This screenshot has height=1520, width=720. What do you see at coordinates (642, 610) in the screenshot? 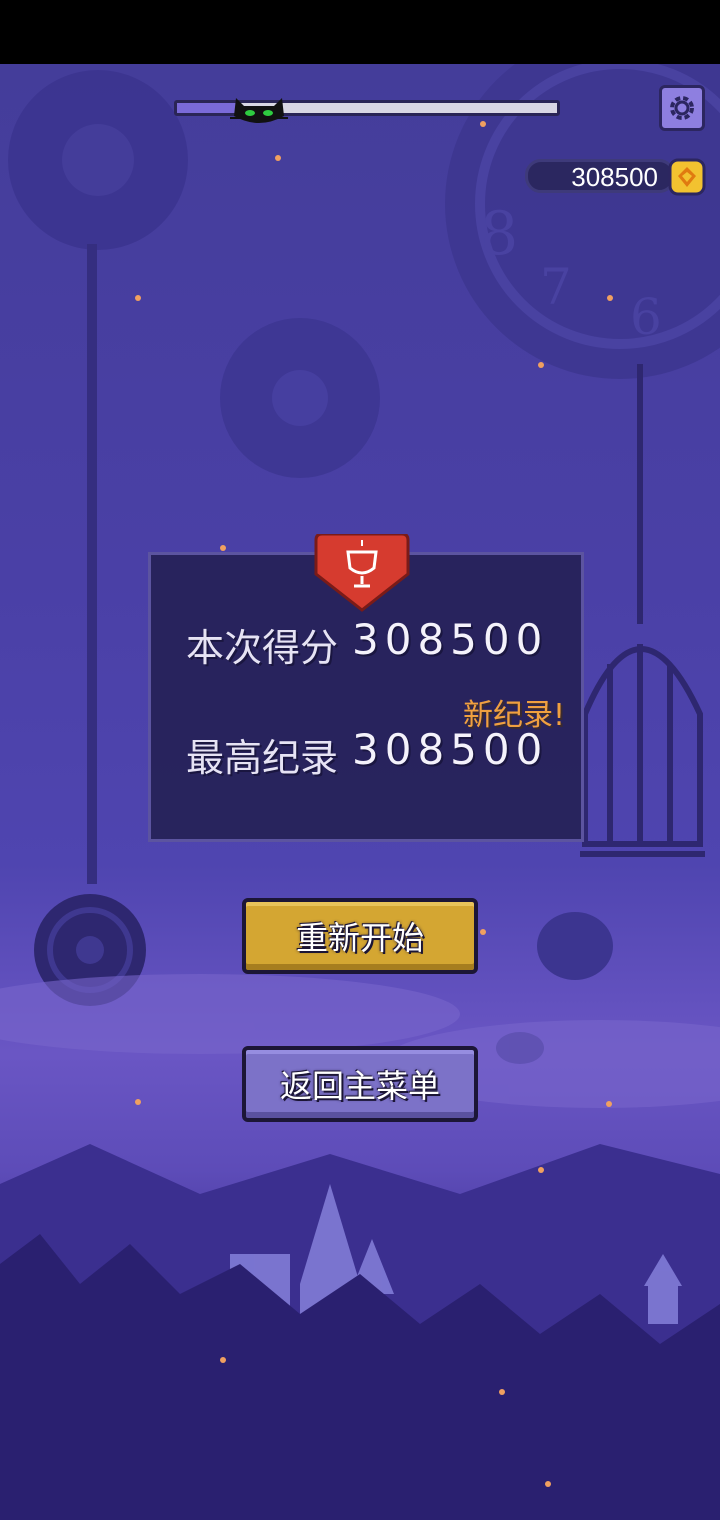
I see `birdcage-decoration` at bounding box center [642, 610].